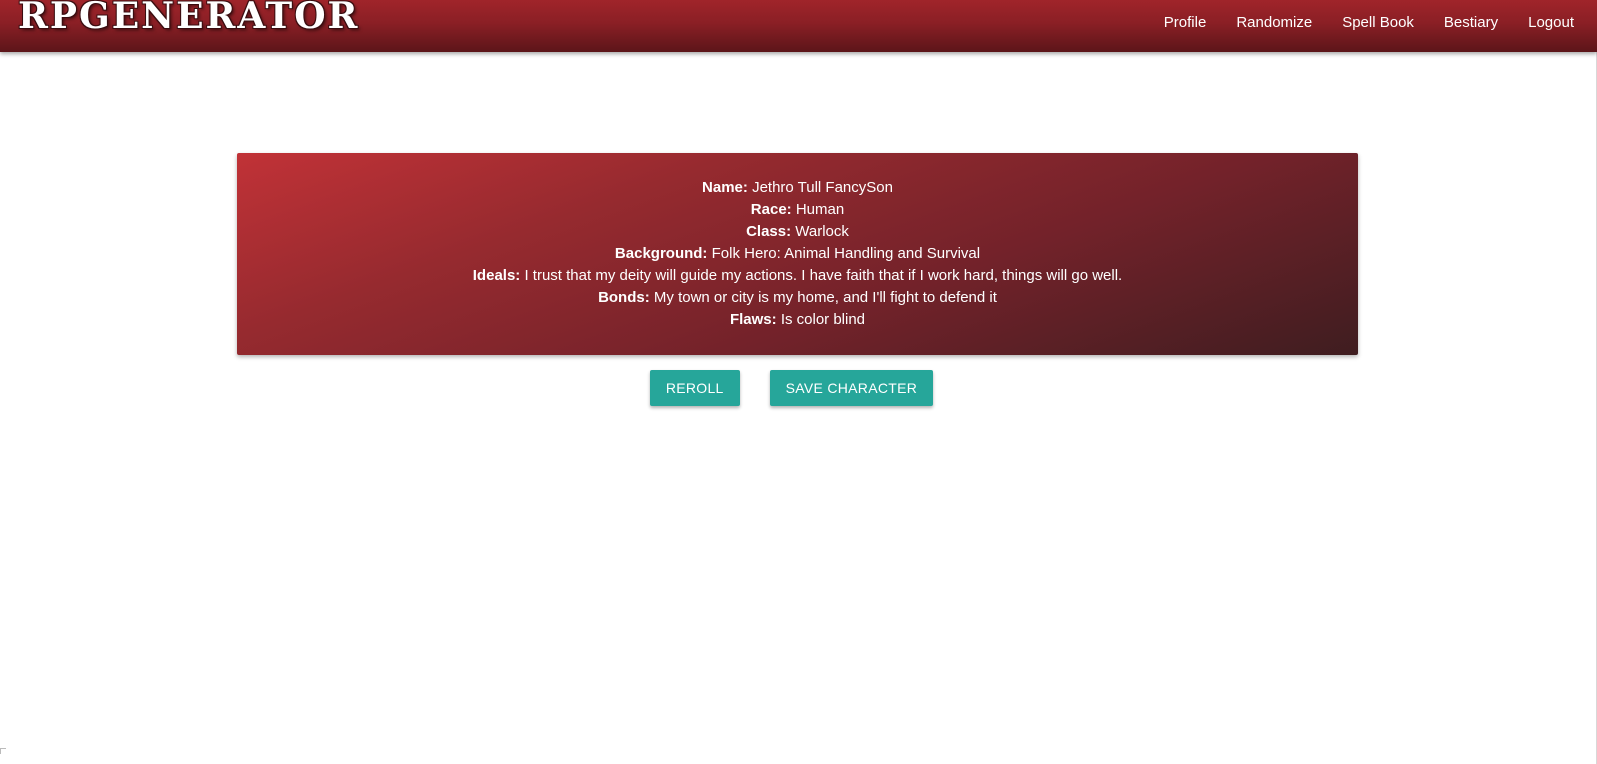  Describe the element at coordinates (1471, 22) in the screenshot. I see `nav-link-bestiary: Bestiary` at that location.